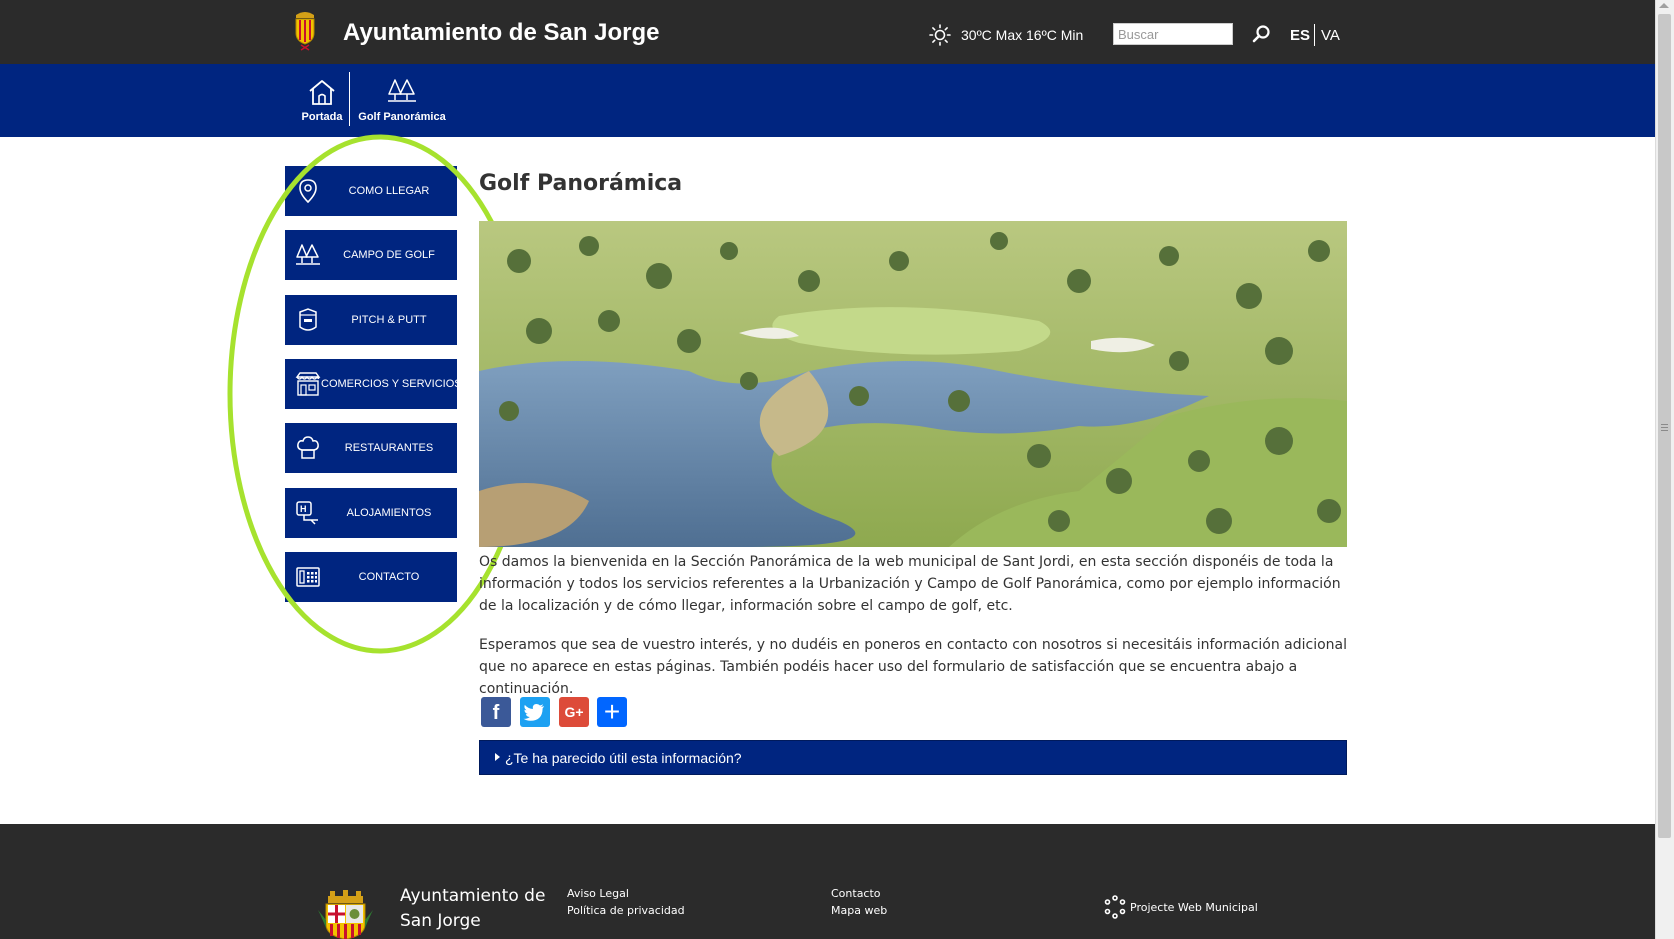 This screenshot has width=1674, height=939. Describe the element at coordinates (389, 448) in the screenshot. I see `sidebar-label-restaurantes: RESTAURANTES` at that location.